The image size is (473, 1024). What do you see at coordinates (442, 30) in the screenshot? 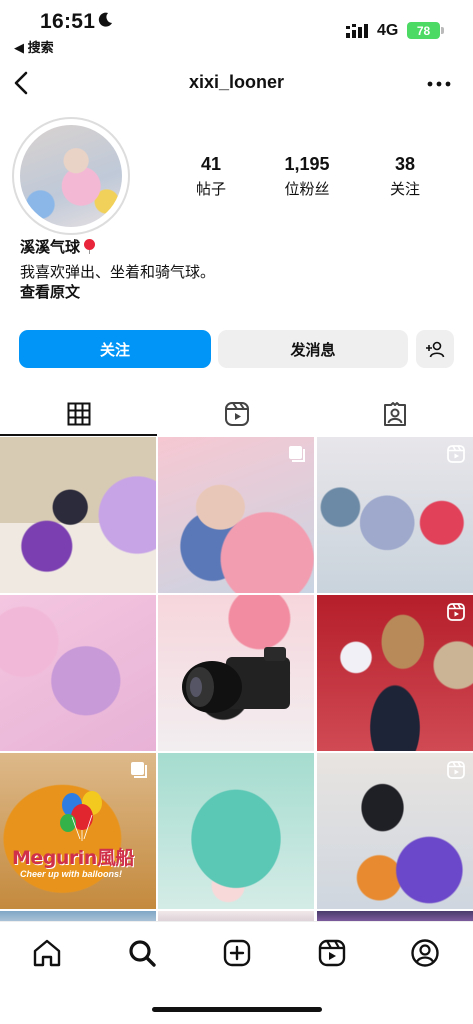
I see `battery-tip` at bounding box center [442, 30].